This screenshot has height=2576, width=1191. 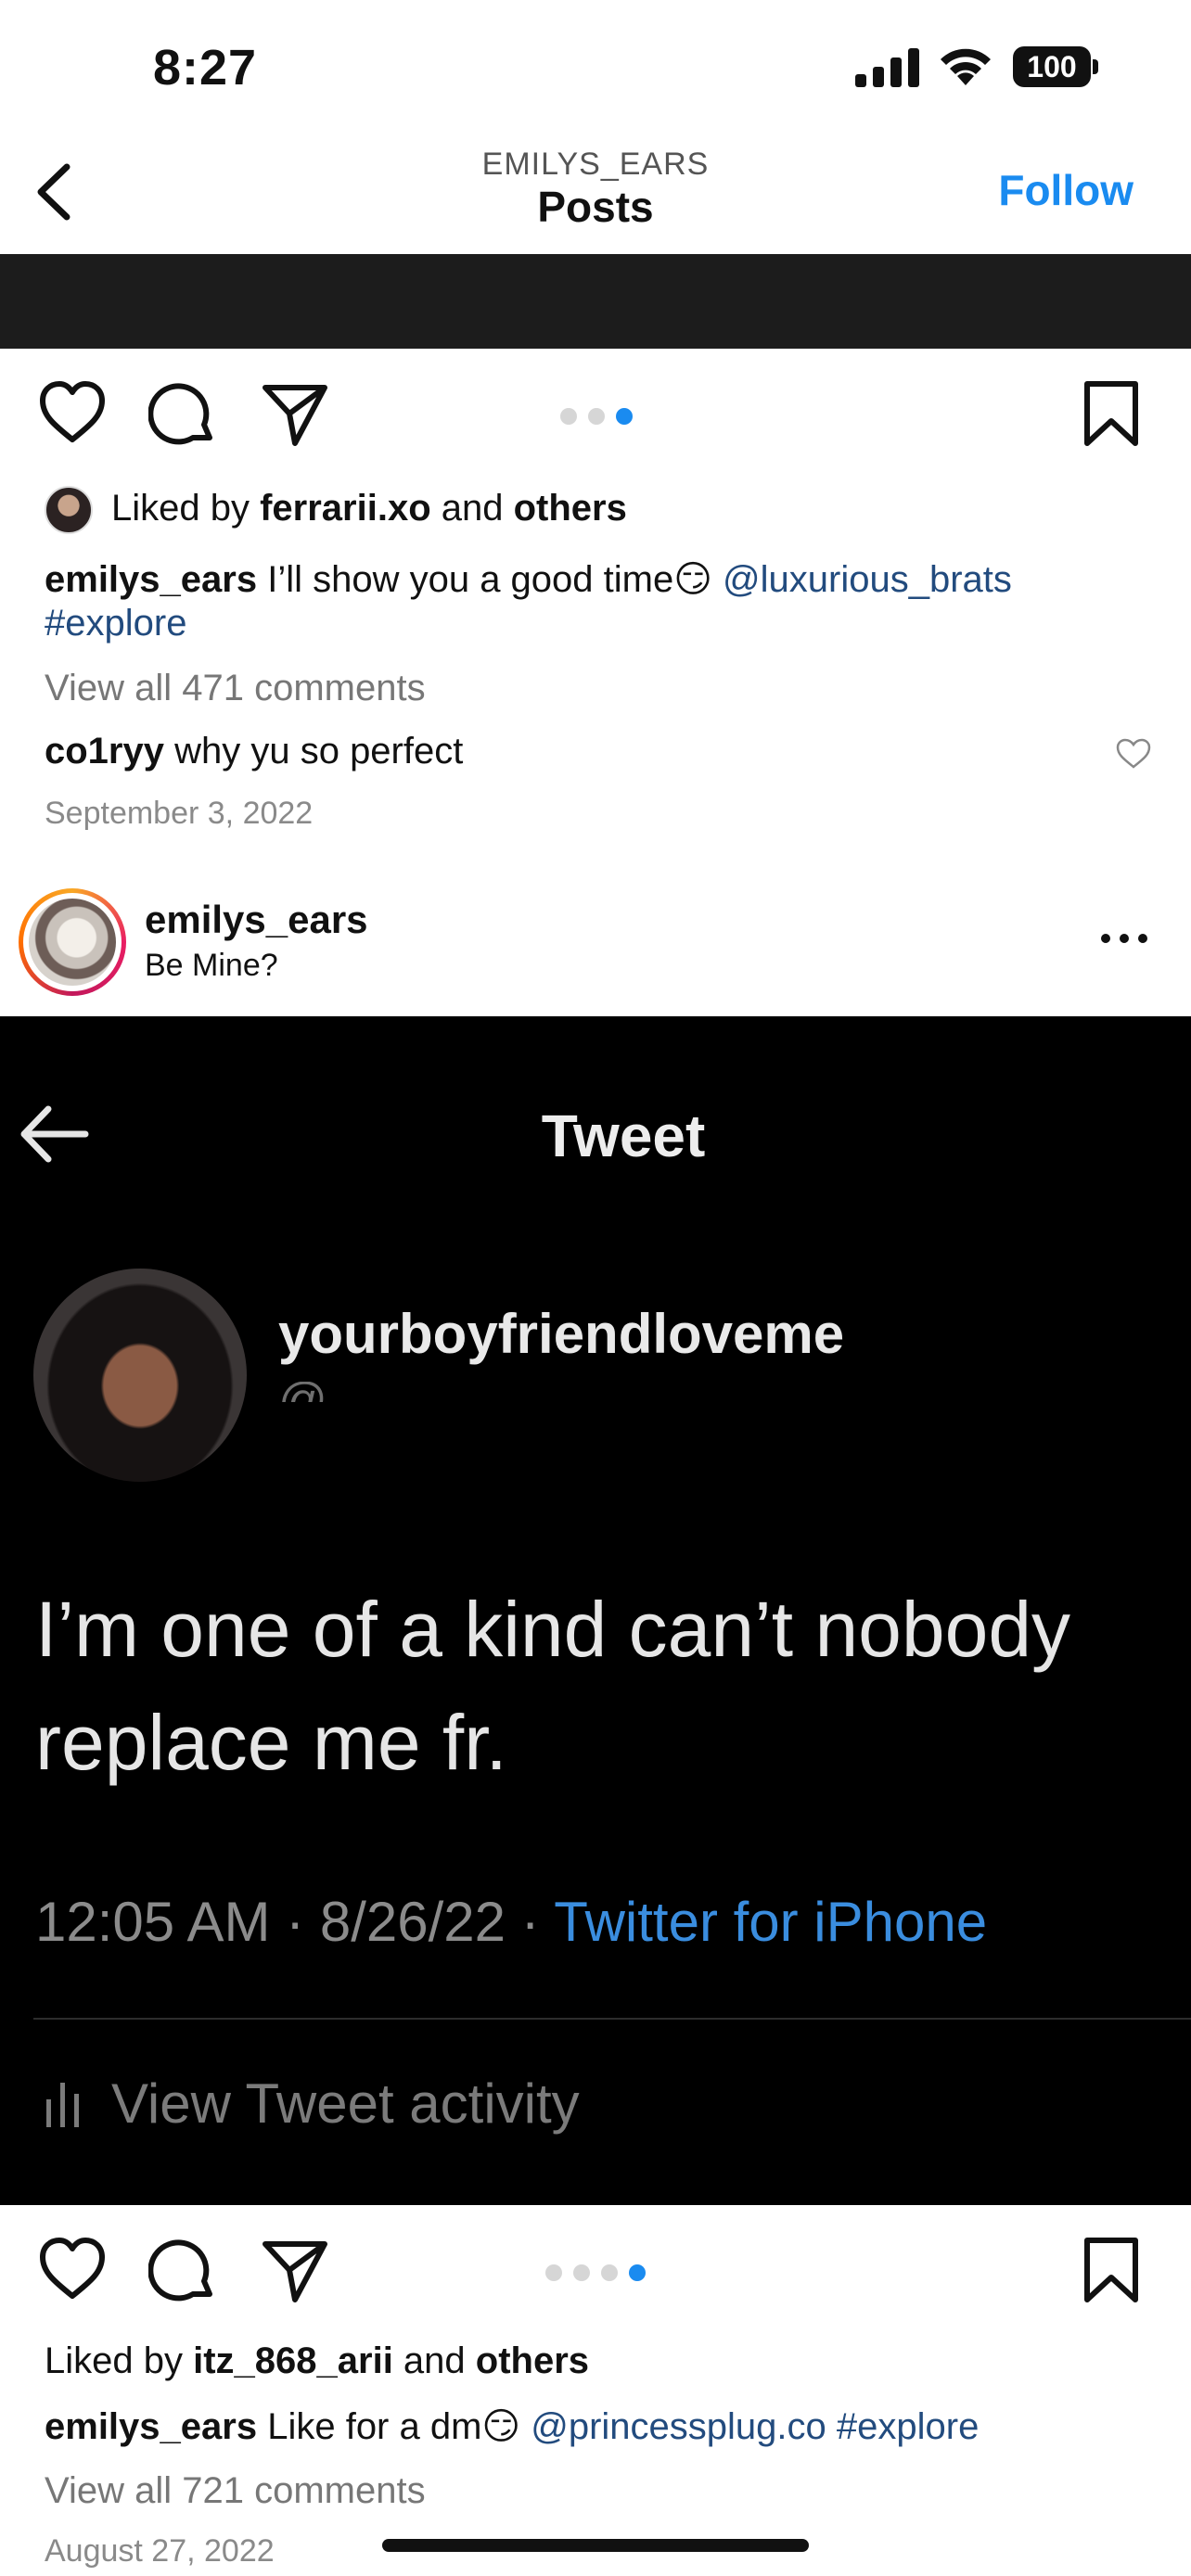 What do you see at coordinates (868, 579) in the screenshot?
I see `caption-mention: @luxurious_brats` at bounding box center [868, 579].